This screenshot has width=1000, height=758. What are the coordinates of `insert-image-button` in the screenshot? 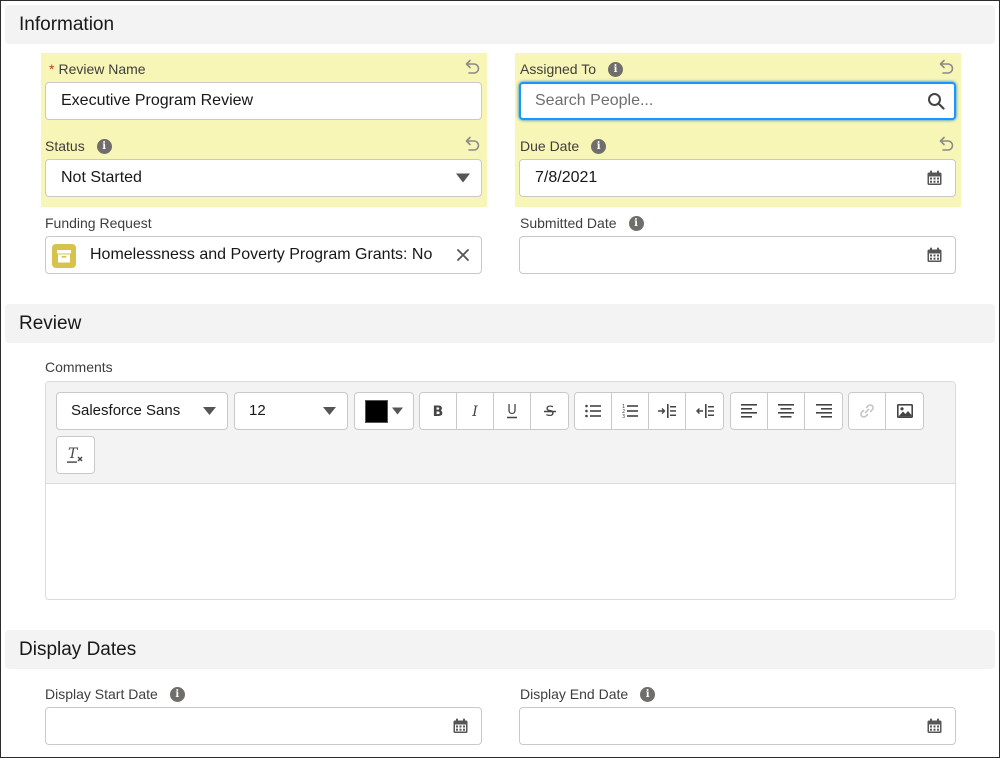 It's located at (904, 411).